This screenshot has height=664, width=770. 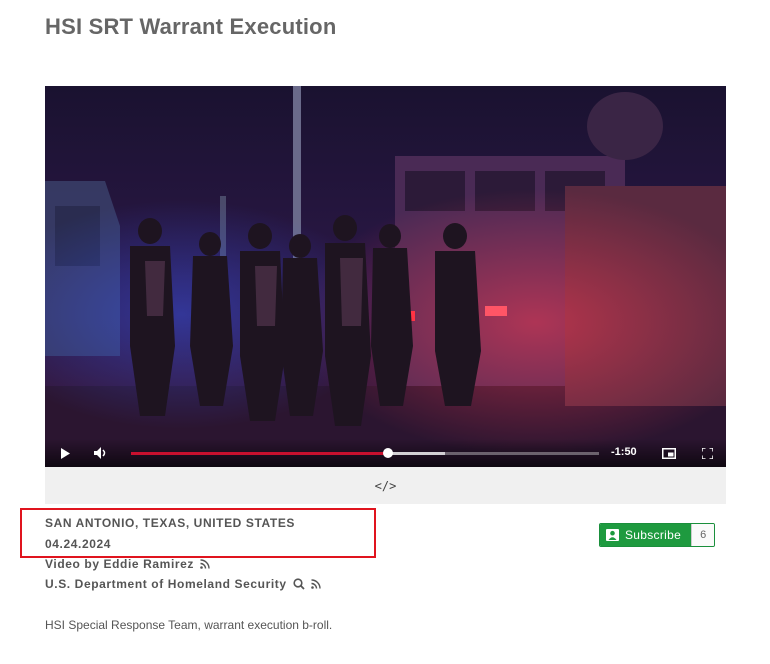 What do you see at coordinates (166, 584) in the screenshot?
I see `agency-link: U.S. Department of Homeland Security` at bounding box center [166, 584].